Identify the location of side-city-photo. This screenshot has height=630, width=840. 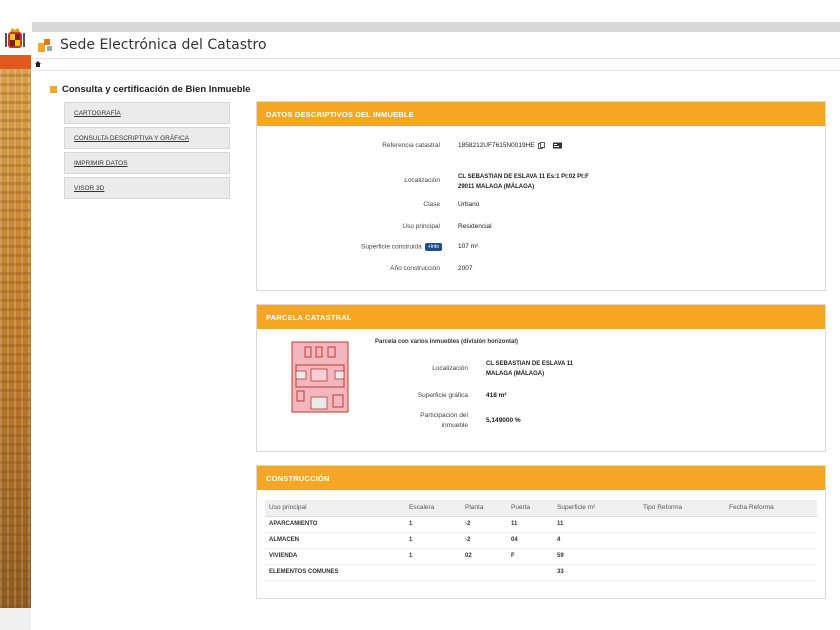
(15, 331).